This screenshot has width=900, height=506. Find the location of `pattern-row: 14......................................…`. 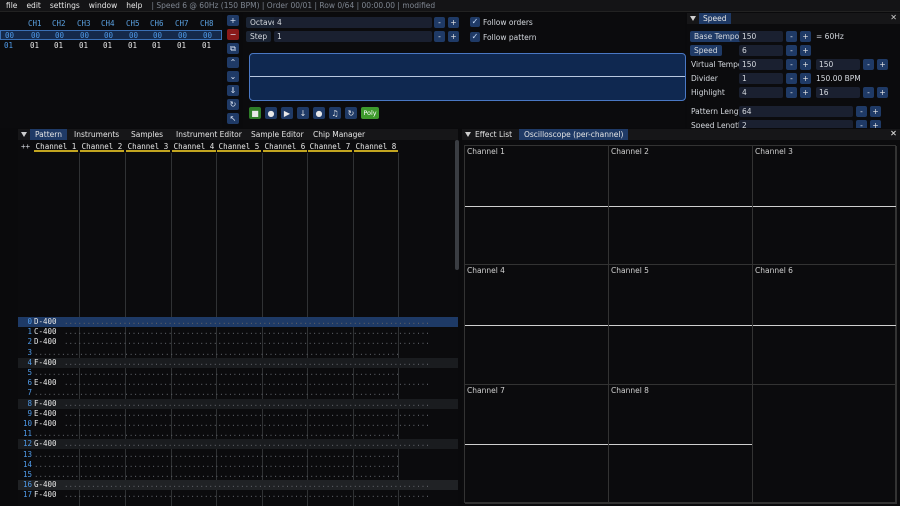

pattern-row: 14......................................… is located at coordinates (238, 465).